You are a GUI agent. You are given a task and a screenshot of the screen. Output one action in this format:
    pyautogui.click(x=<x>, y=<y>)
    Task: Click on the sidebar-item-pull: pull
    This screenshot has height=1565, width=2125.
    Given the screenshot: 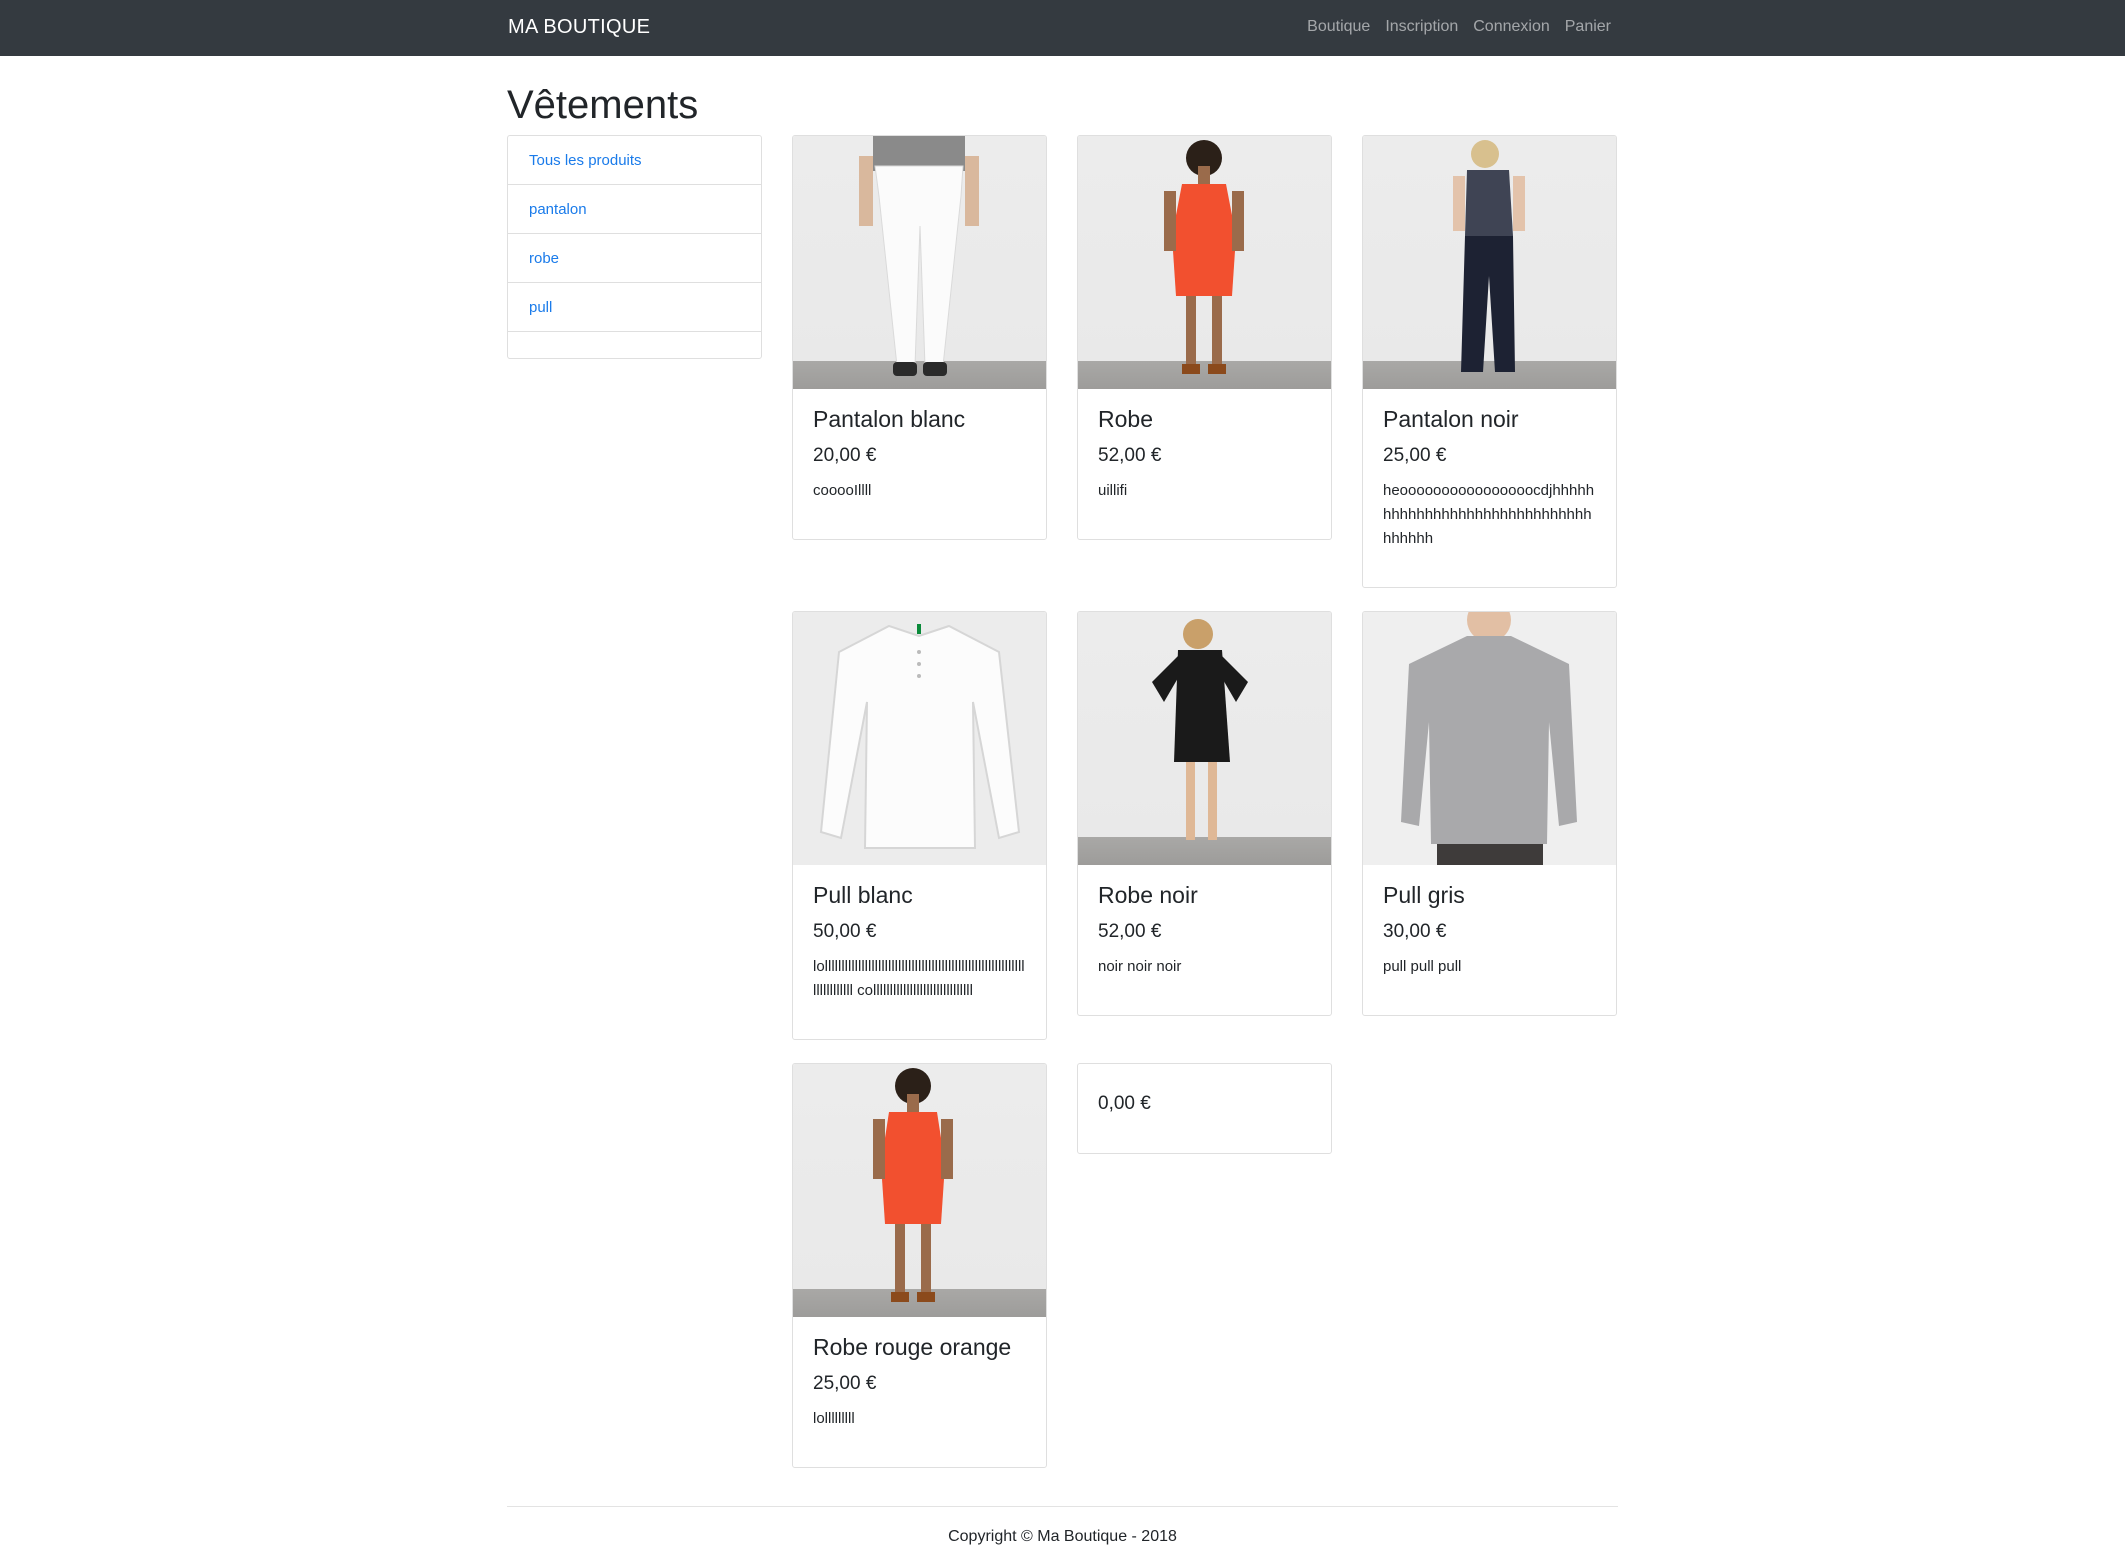 What is the action you would take?
    pyautogui.click(x=634, y=307)
    